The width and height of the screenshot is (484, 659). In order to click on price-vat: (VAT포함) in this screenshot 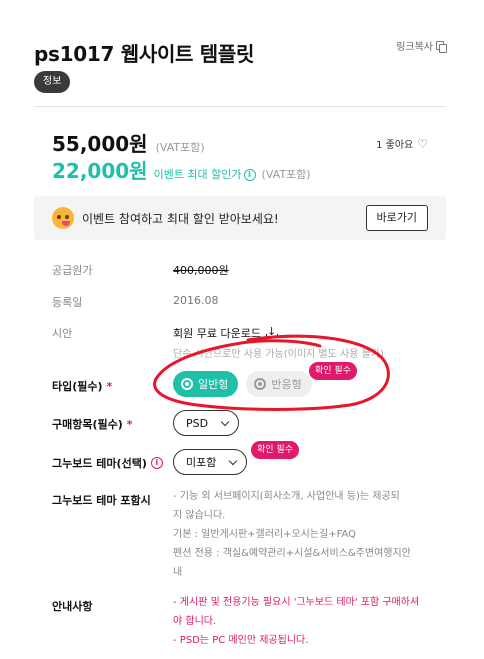, I will do `click(180, 147)`.